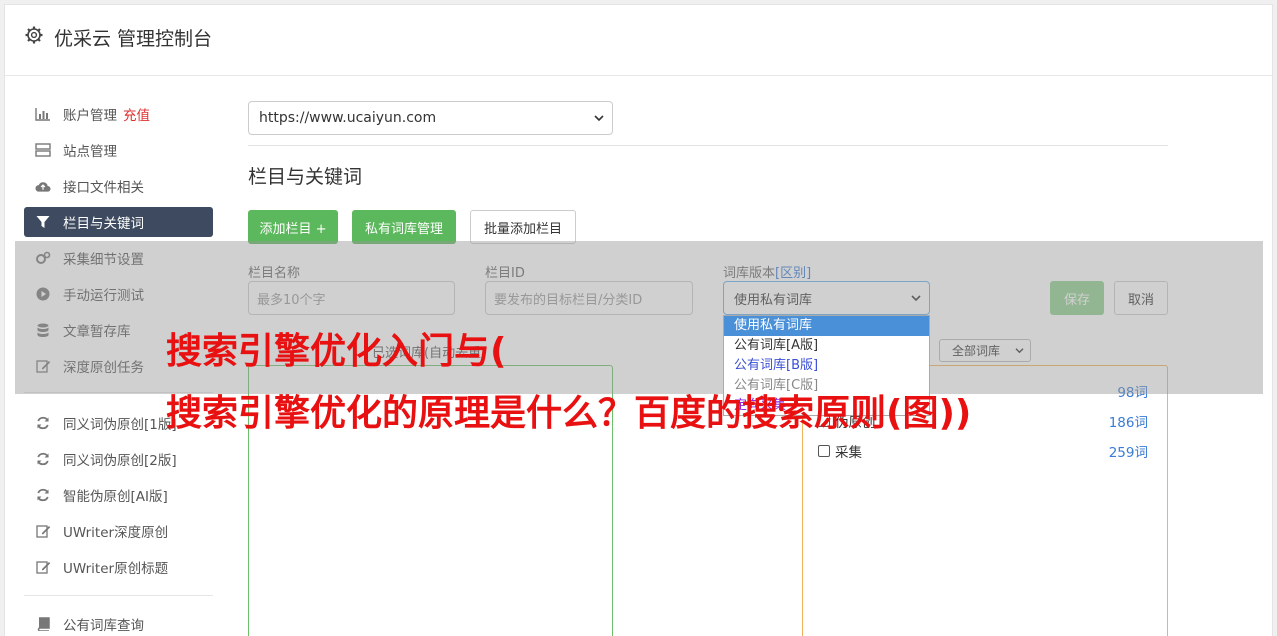 The height and width of the screenshot is (636, 1277). I want to click on dropdown-option: 公有词库[B版], so click(826, 366).